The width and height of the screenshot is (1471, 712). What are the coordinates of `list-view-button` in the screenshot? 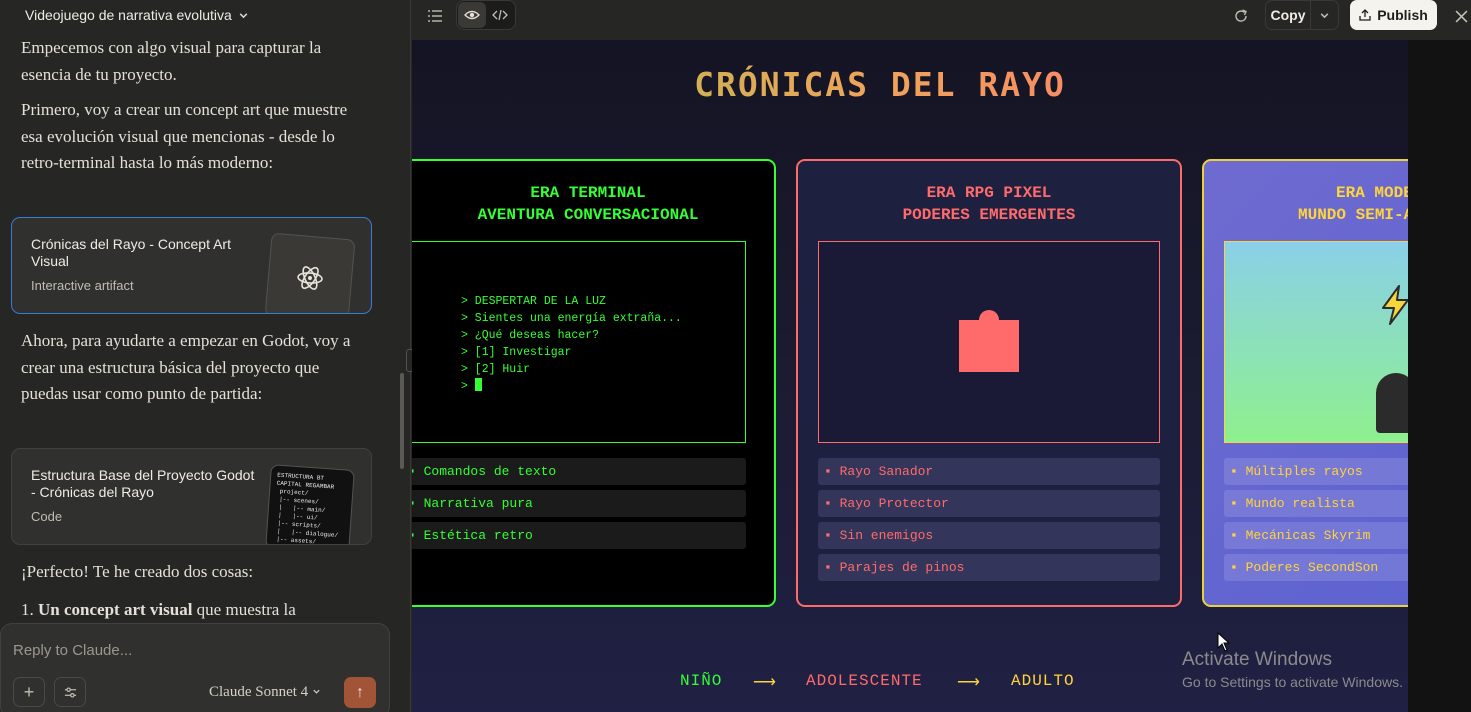 It's located at (435, 16).